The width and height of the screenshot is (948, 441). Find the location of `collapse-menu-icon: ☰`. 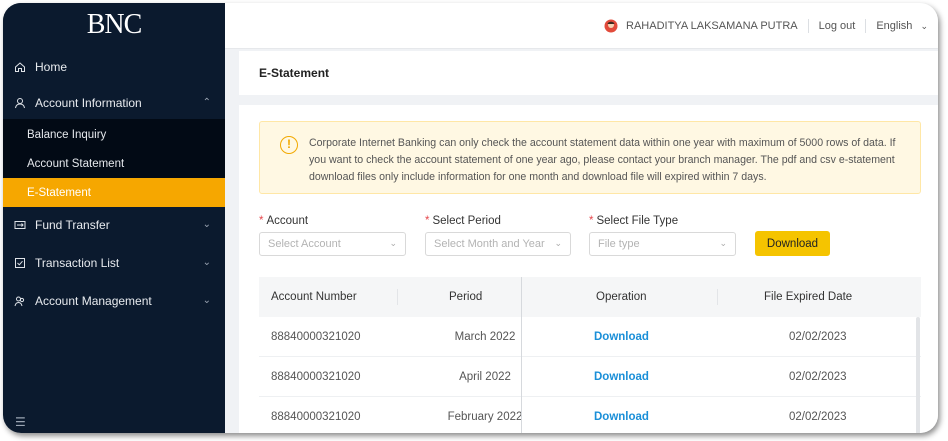

collapse-menu-icon: ☰ is located at coordinates (20, 422).